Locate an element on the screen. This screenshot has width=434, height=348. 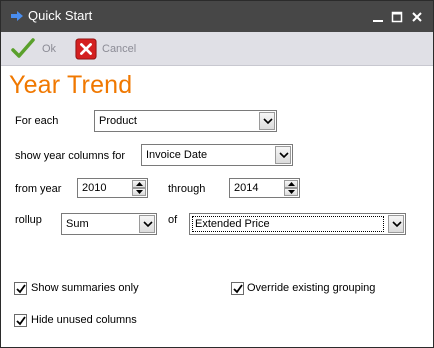
toolbar: Ok Cancel is located at coordinates (217, 49).